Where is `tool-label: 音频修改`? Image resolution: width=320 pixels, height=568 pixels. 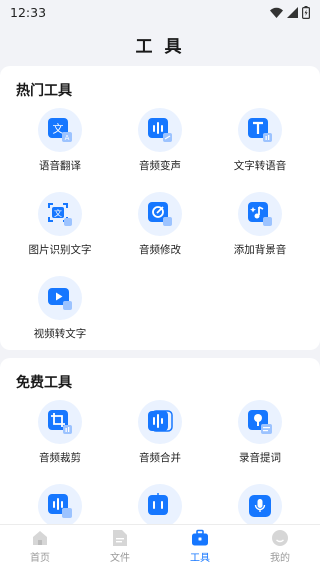 tool-label: 音频修改 is located at coordinates (160, 250).